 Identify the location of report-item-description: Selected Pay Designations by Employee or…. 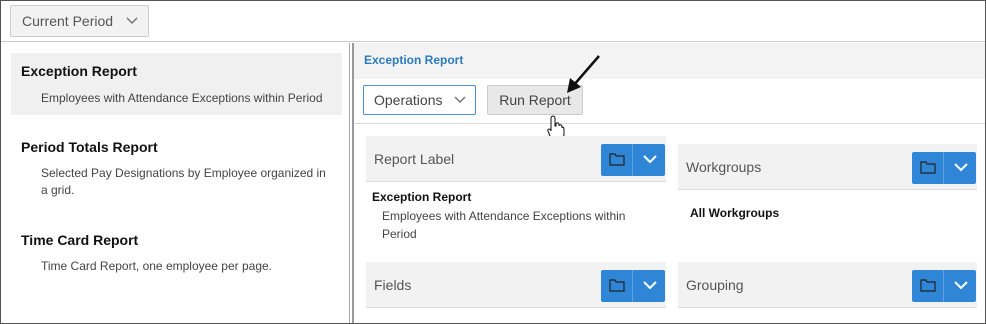
(183, 181).